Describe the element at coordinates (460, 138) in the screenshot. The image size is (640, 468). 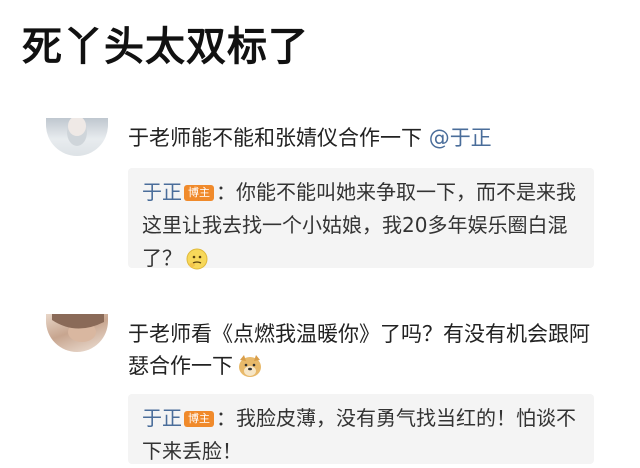
I see `mention-link: @于正` at that location.